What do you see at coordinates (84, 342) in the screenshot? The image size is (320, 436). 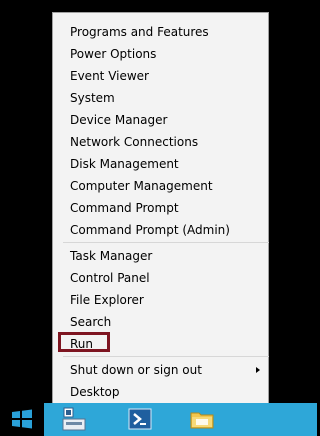 I see `run-highlight-box` at bounding box center [84, 342].